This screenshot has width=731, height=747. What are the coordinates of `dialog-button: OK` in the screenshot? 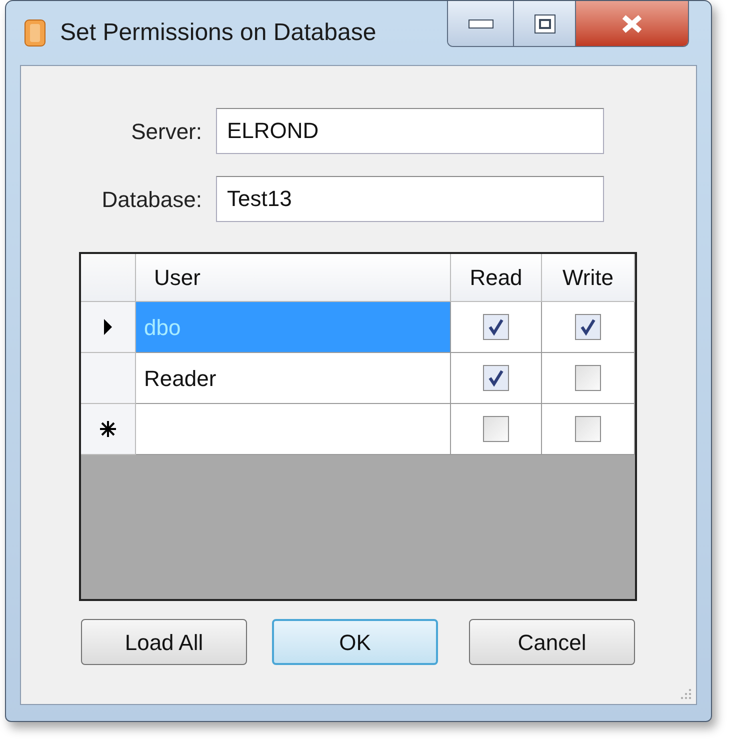 It's located at (355, 642).